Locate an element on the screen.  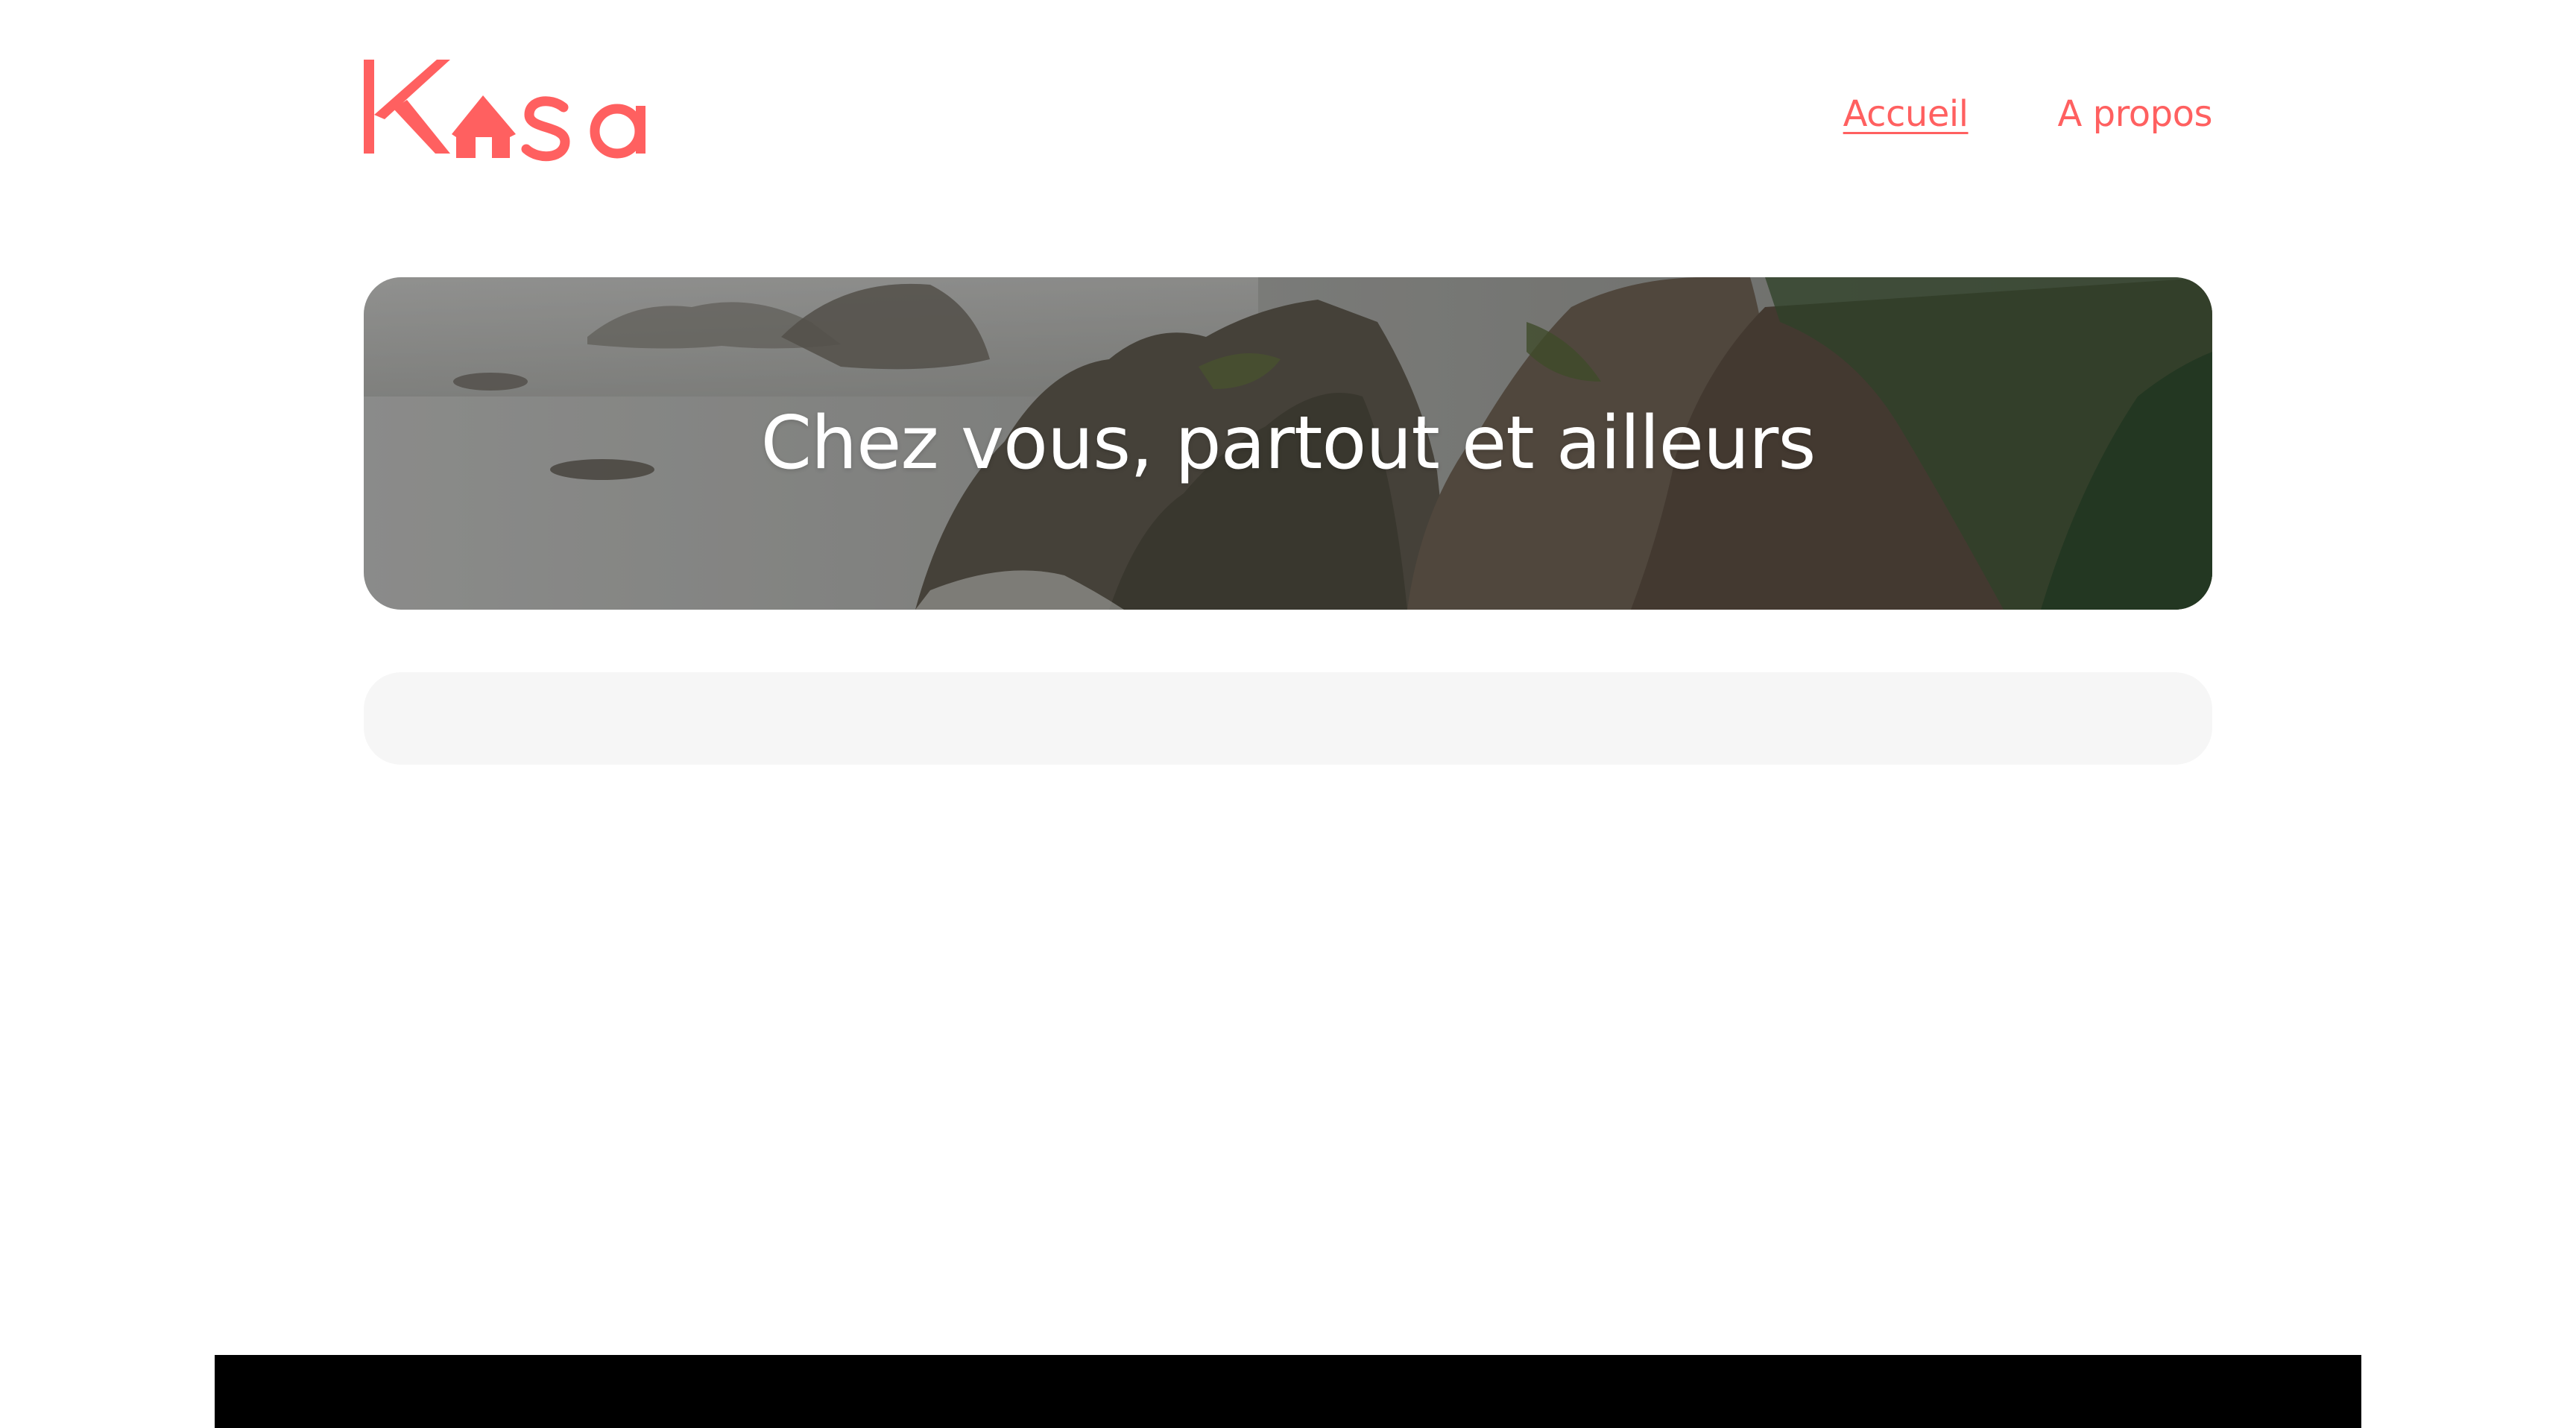
main-nav: Accueil A propos is located at coordinates (2028, 114).